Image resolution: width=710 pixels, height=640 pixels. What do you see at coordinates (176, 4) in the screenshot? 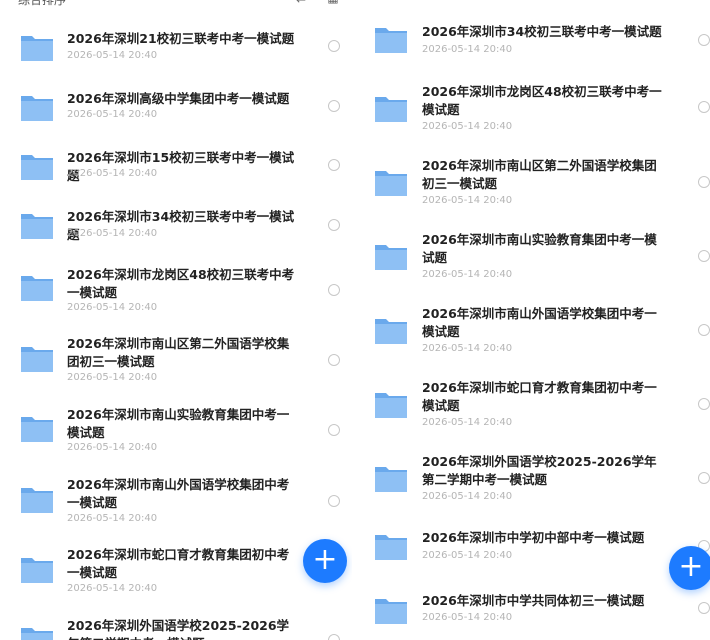
I see `toolbar: 综合排序 ⇄ ▦` at bounding box center [176, 4].